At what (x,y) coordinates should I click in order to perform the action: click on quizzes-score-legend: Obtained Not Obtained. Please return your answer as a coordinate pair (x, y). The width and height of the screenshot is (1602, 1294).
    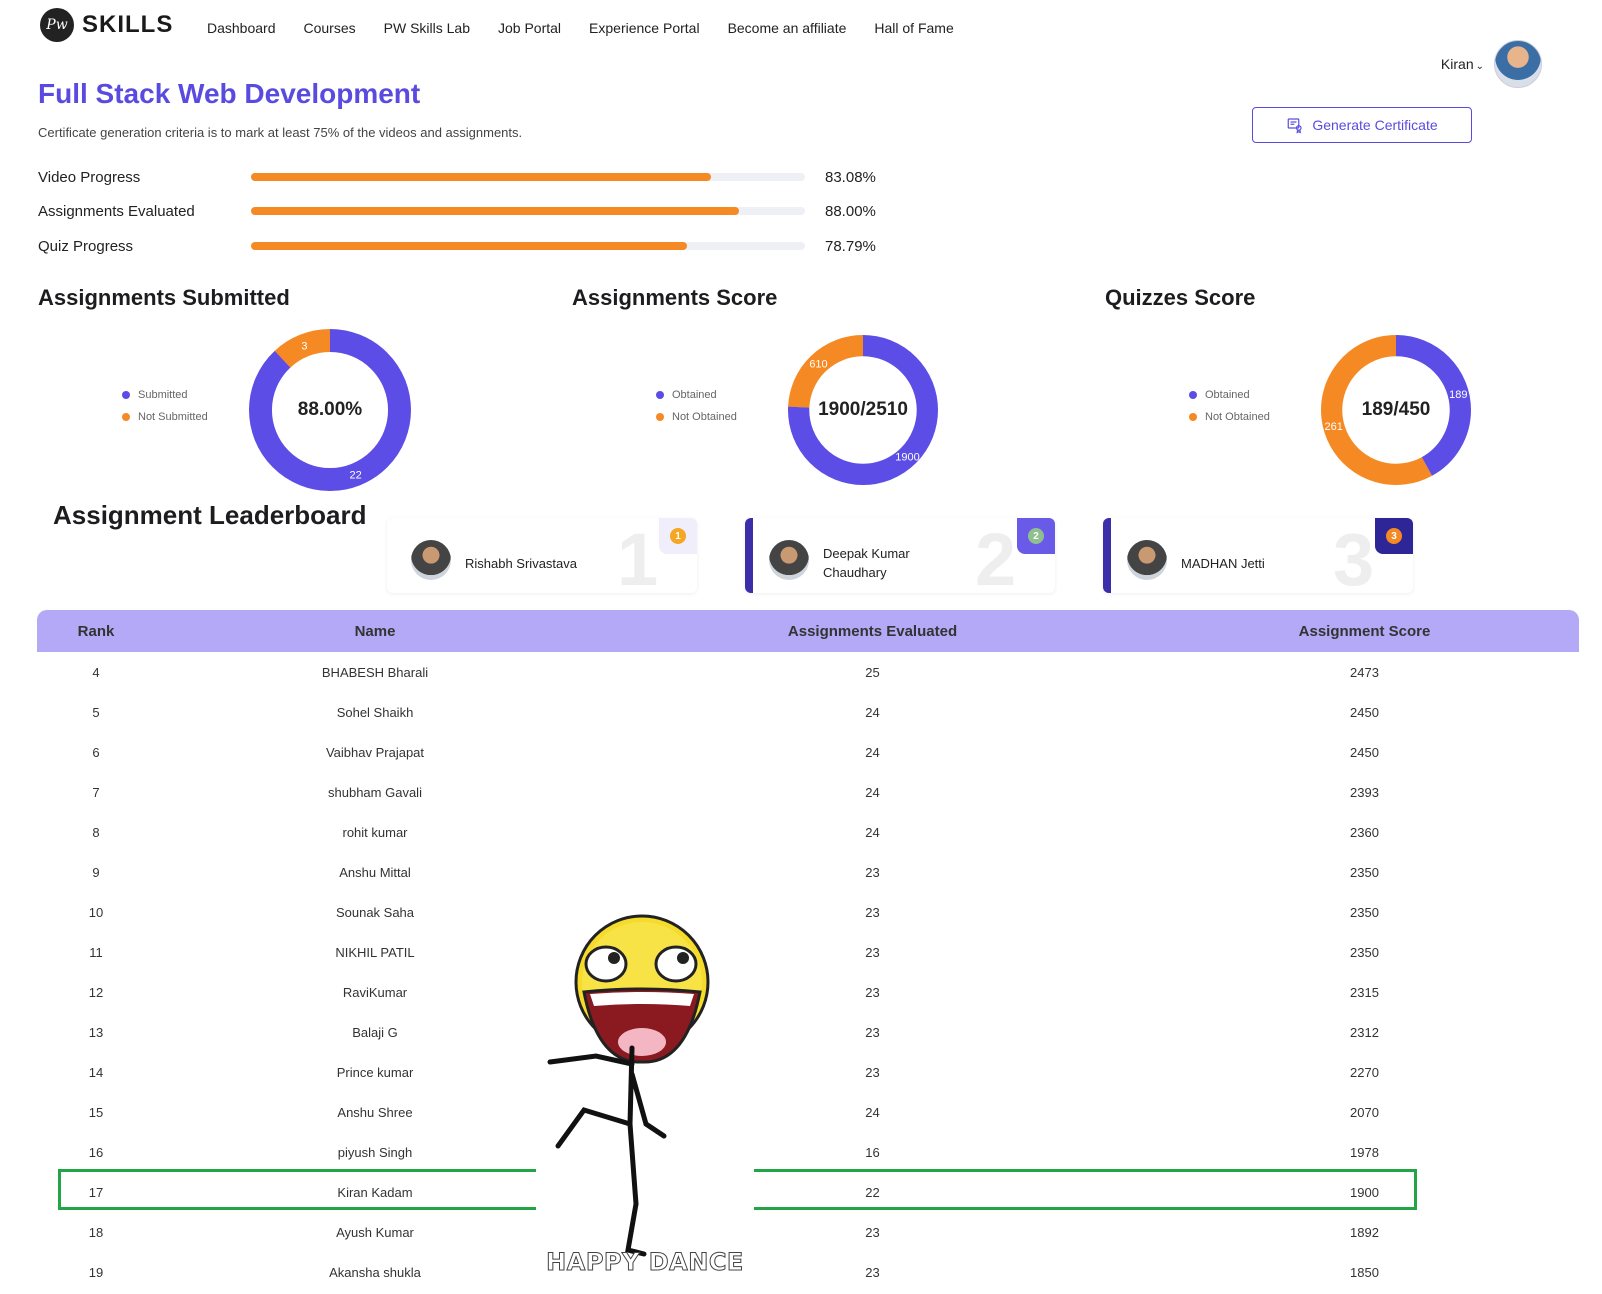
    Looking at the image, I should click on (1229, 406).